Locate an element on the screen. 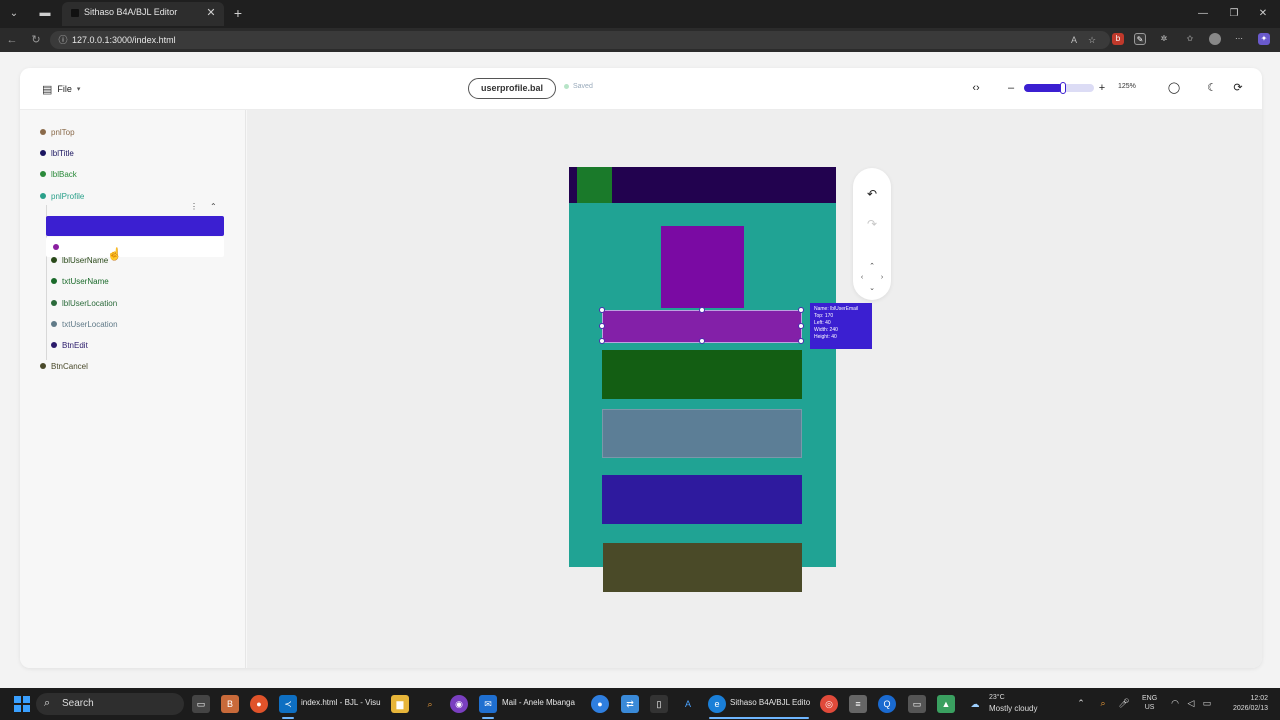 The height and width of the screenshot is (720, 1280). tree-item-btnedit: BtnEdit is located at coordinates (69, 345).